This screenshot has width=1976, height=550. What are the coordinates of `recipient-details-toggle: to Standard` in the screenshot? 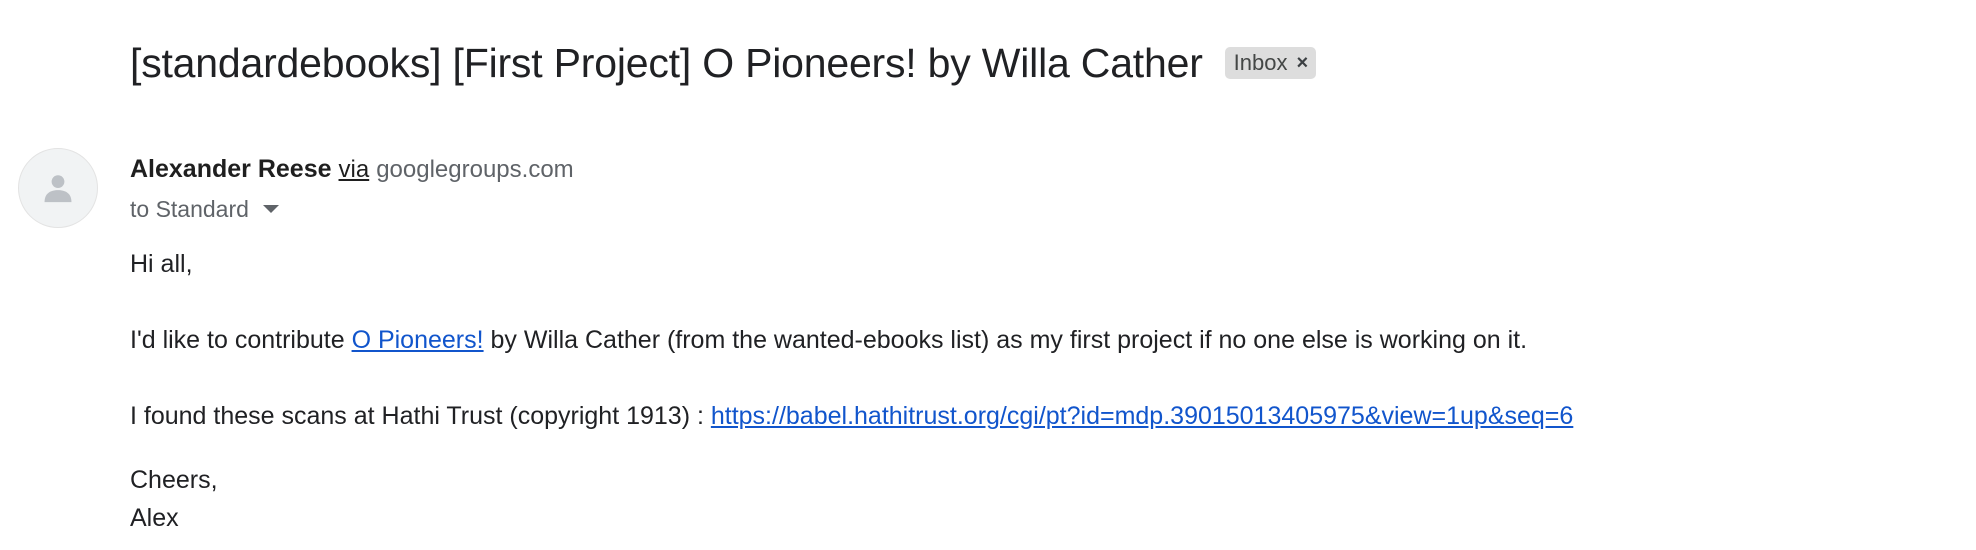 It's located at (204, 209).